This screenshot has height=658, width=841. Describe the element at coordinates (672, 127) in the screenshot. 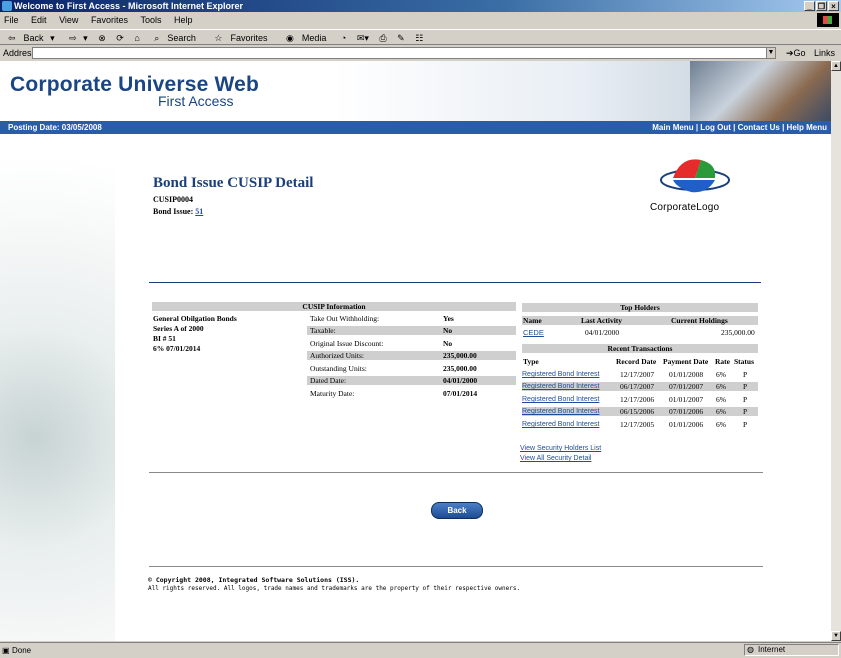

I see `nav-main-menu: Main Menu` at that location.